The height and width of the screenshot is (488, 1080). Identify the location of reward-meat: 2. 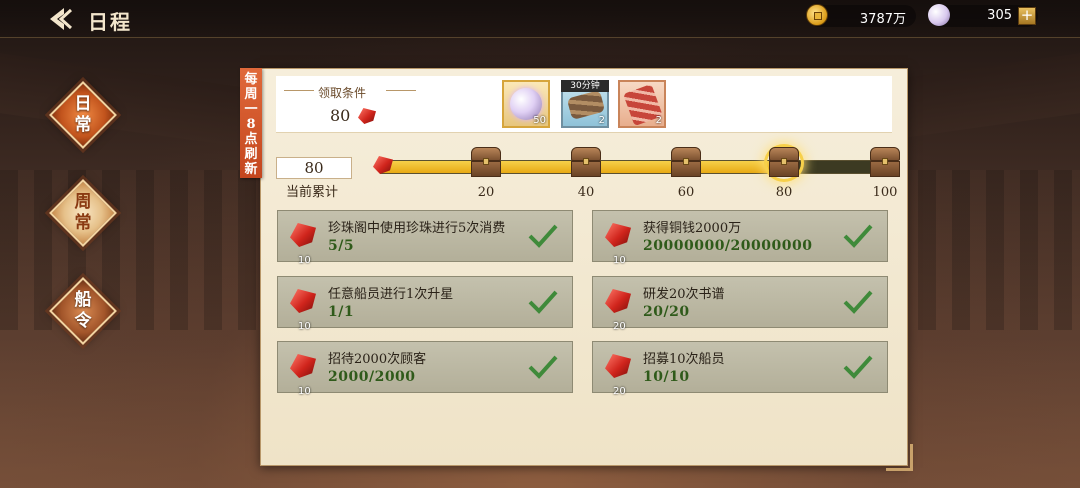
(642, 104).